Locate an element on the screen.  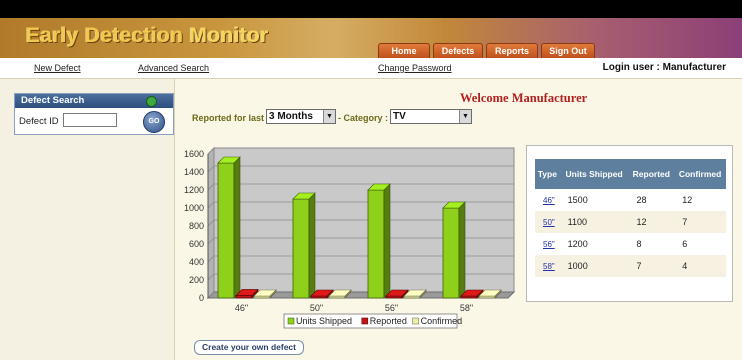
defect-search-header: Defect Search is located at coordinates (94, 101).